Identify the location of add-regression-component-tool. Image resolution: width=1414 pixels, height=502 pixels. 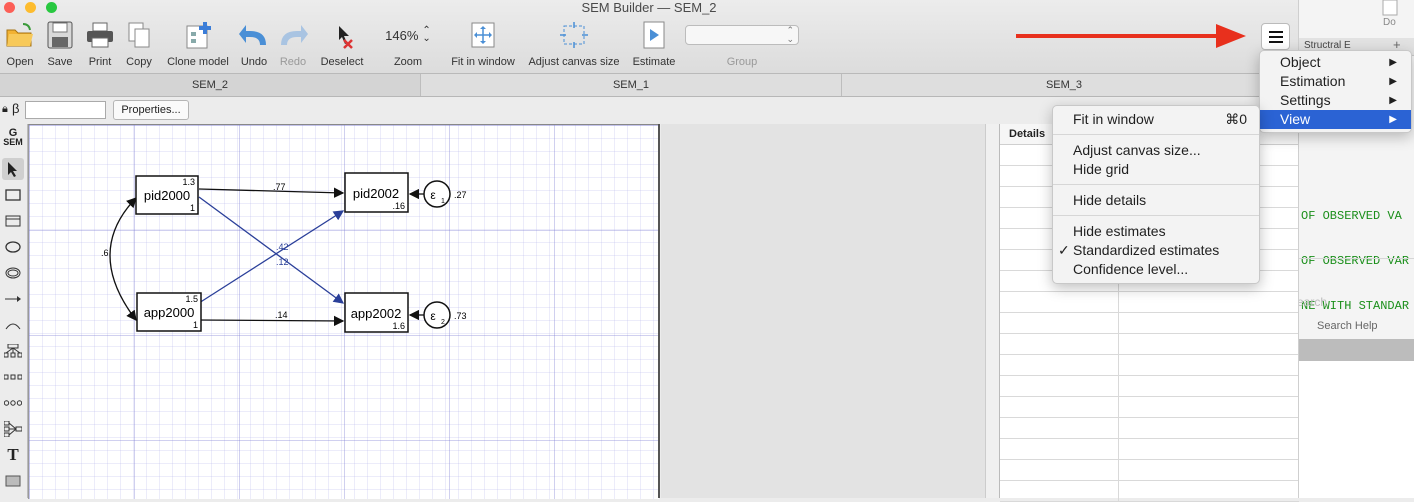
(13, 429).